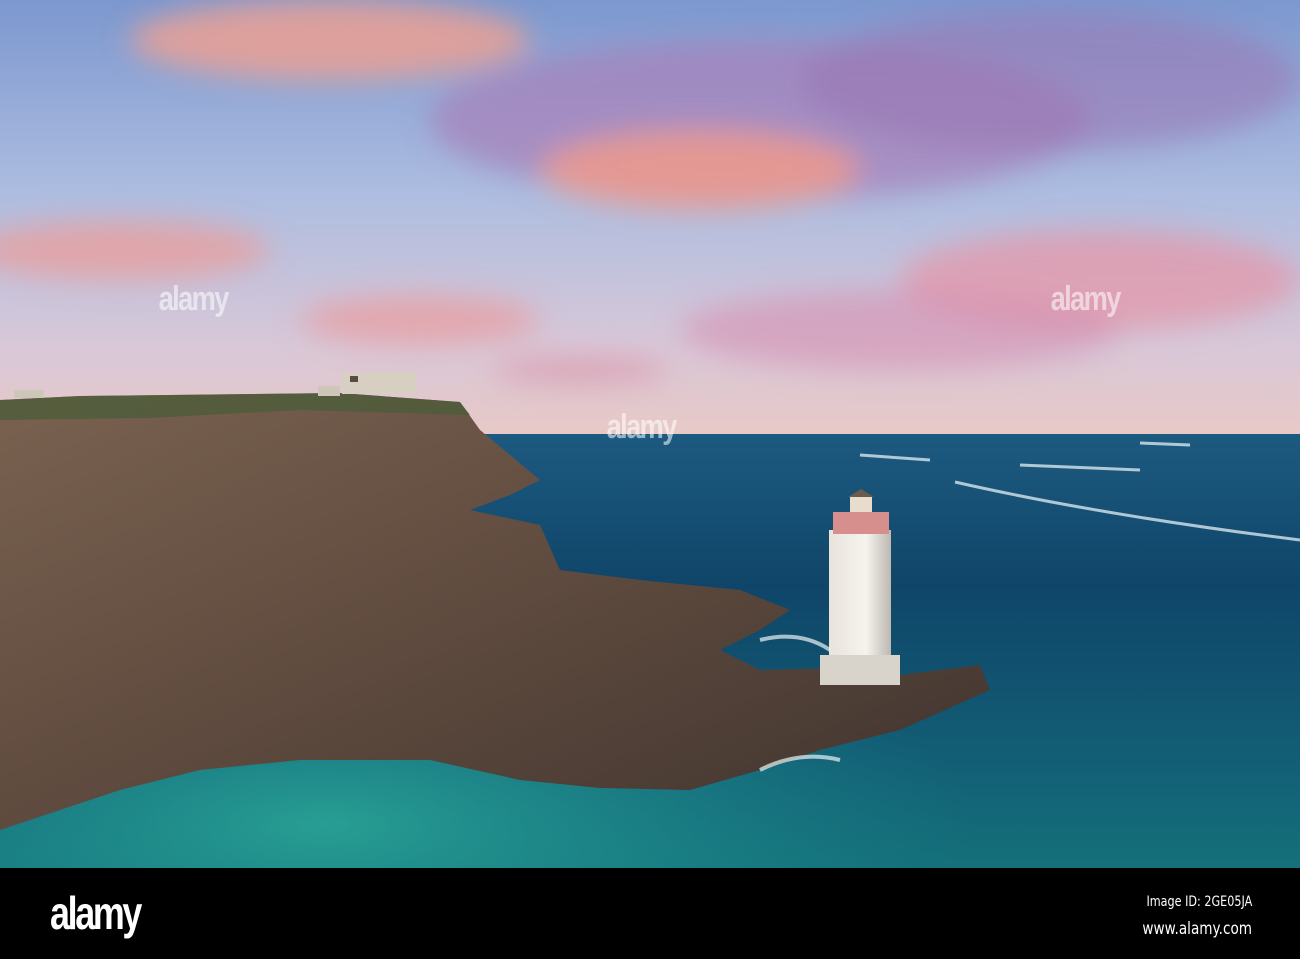  Describe the element at coordinates (1197, 929) in the screenshot. I see `website-link: www.alamy.com` at that location.